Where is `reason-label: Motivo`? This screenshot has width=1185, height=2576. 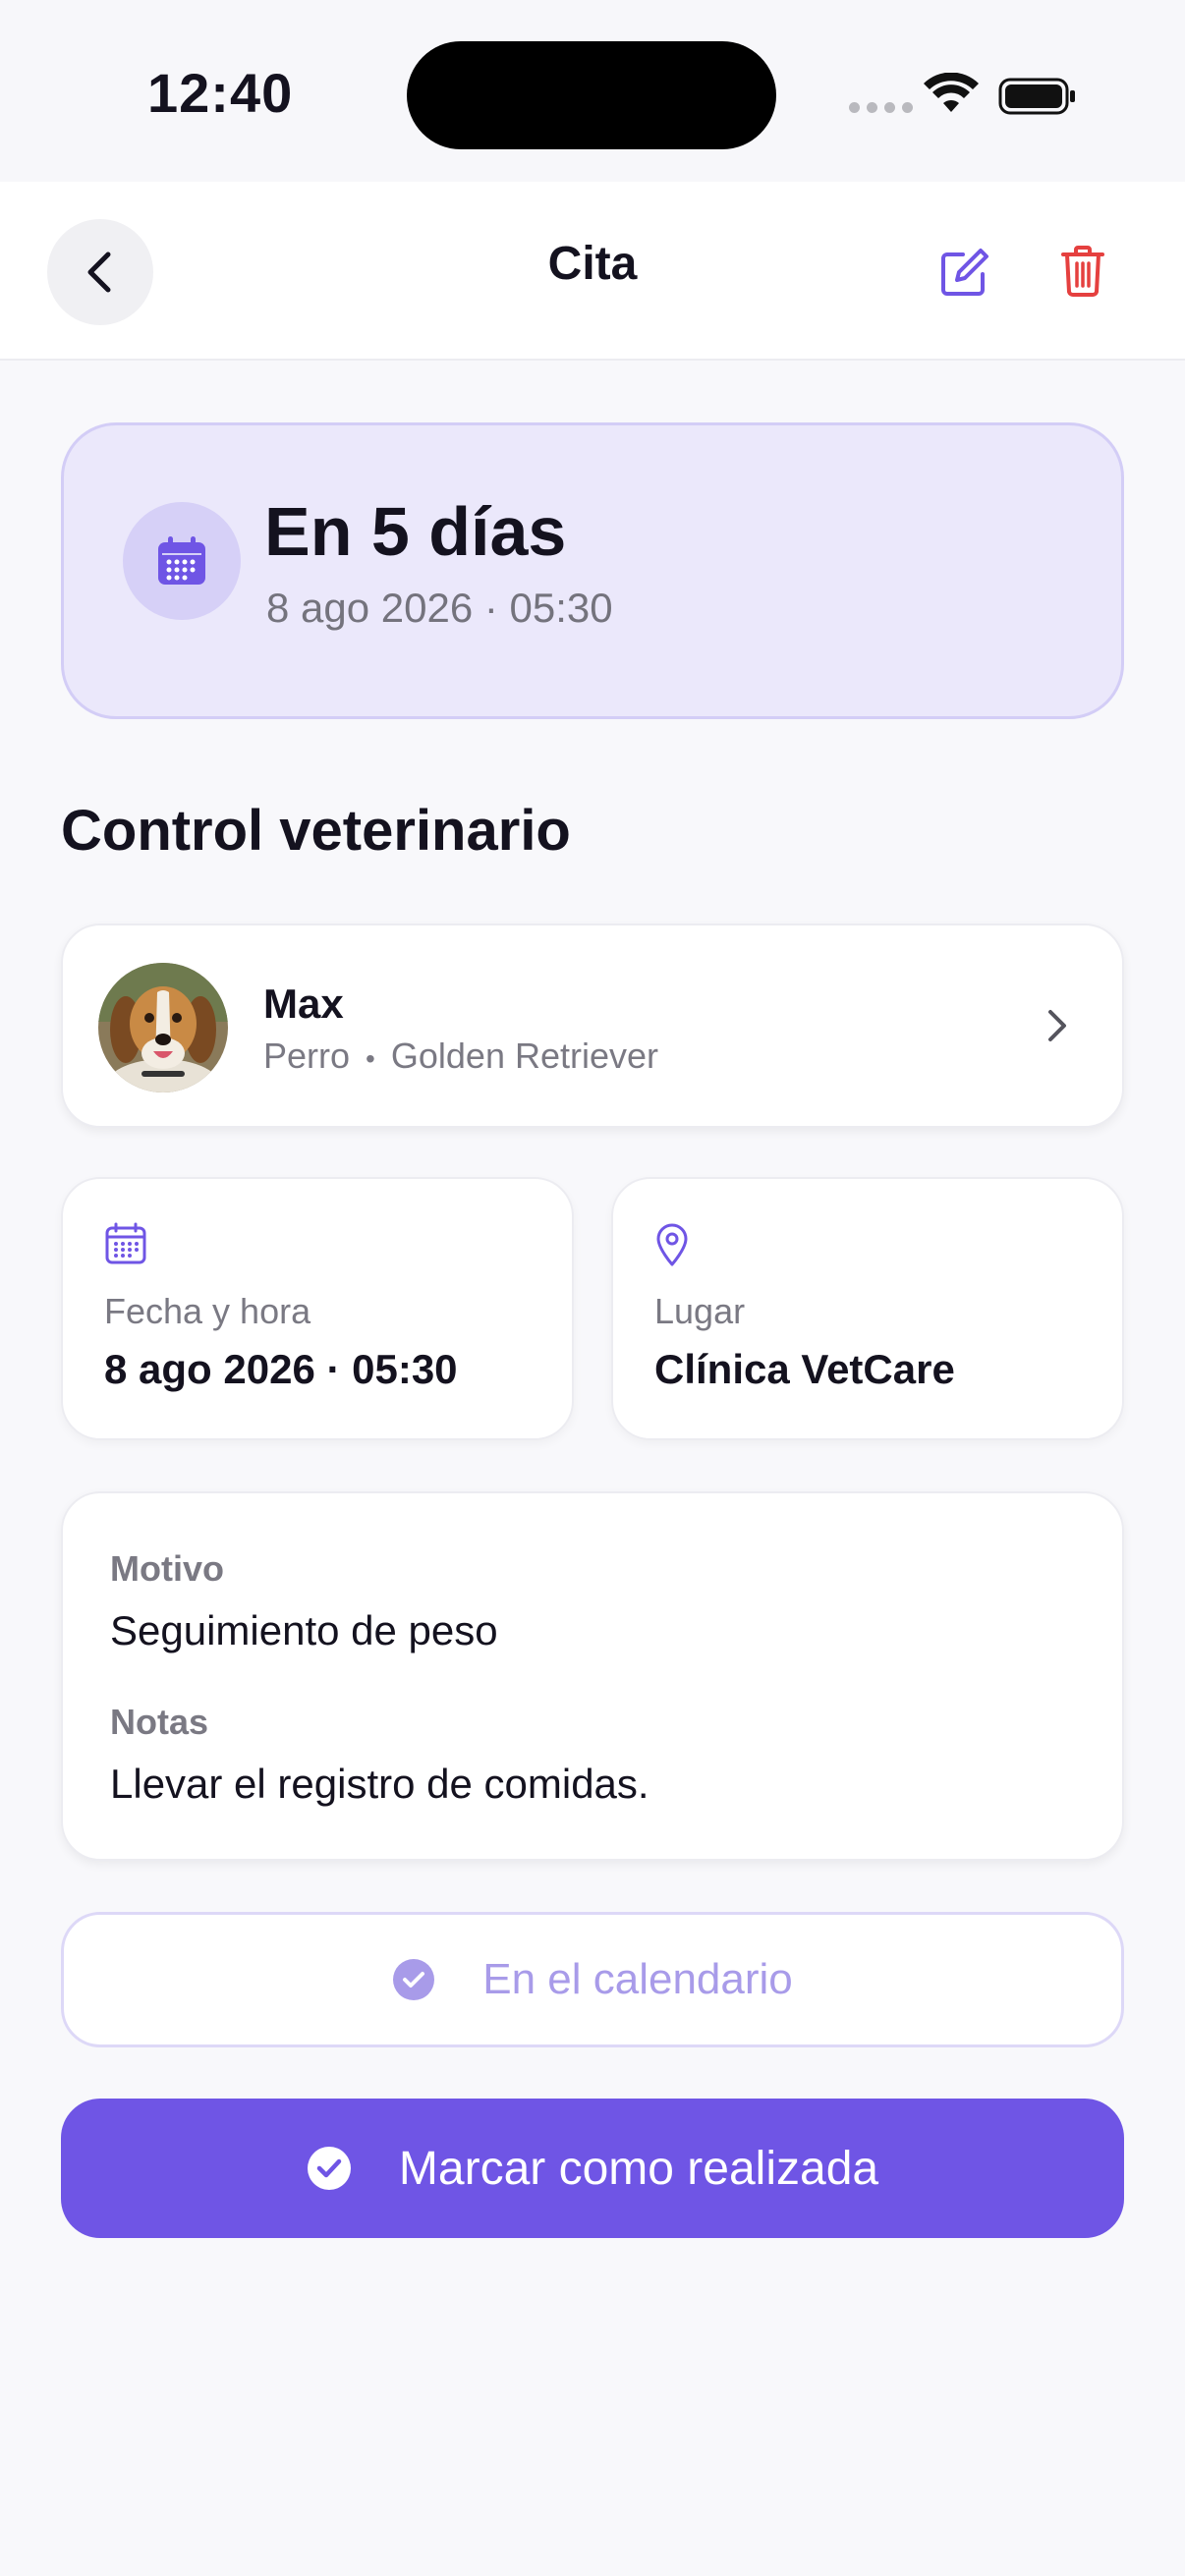 reason-label: Motivo is located at coordinates (167, 1568).